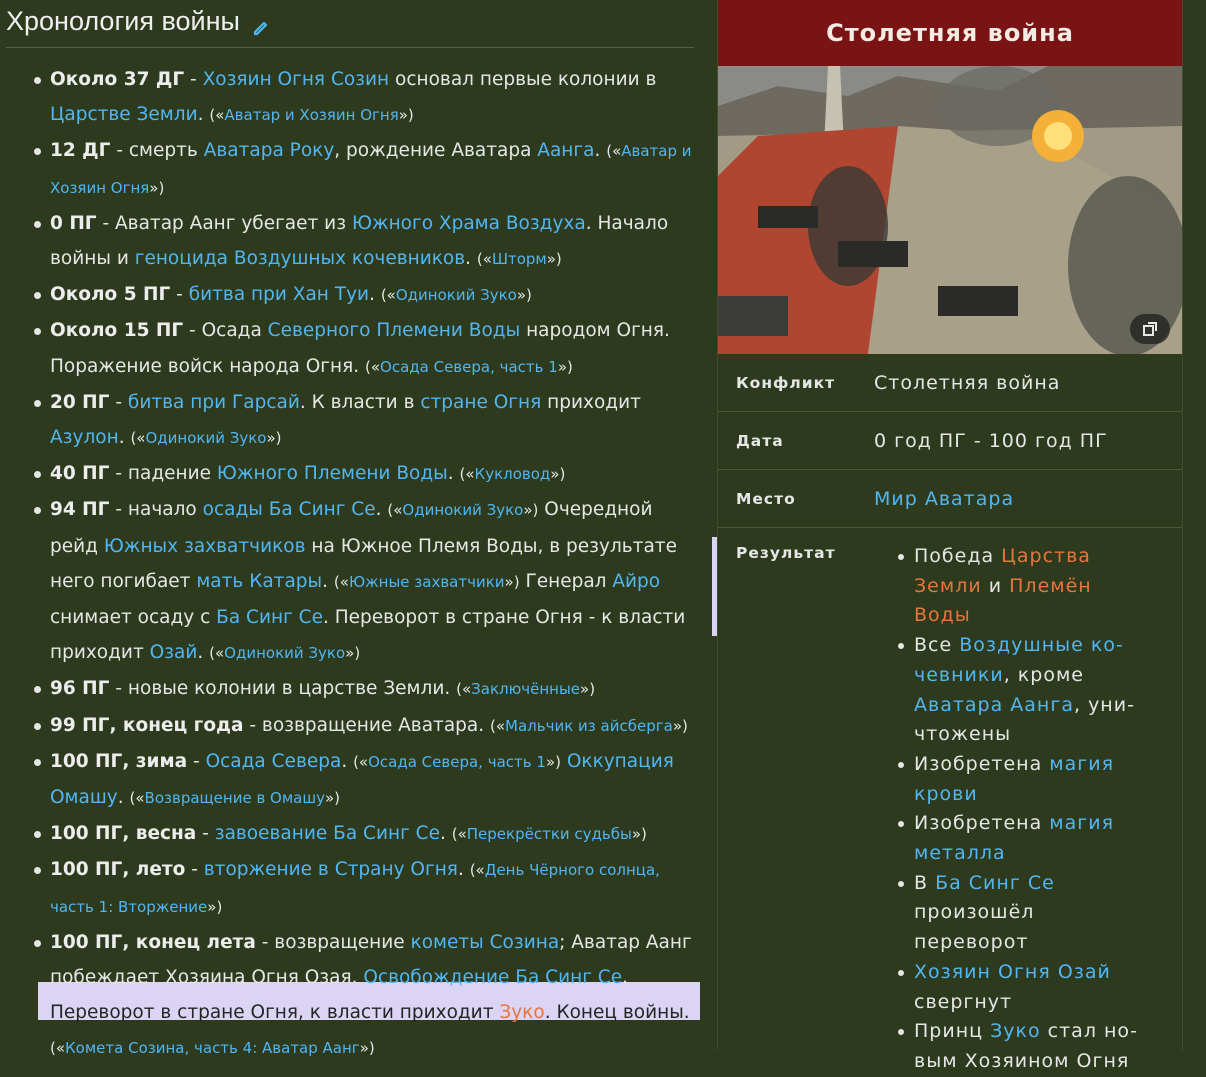 The height and width of the screenshot is (1077, 1206). What do you see at coordinates (117, 79) in the screenshot?
I see `timeline-date: Около 37 ДГ` at bounding box center [117, 79].